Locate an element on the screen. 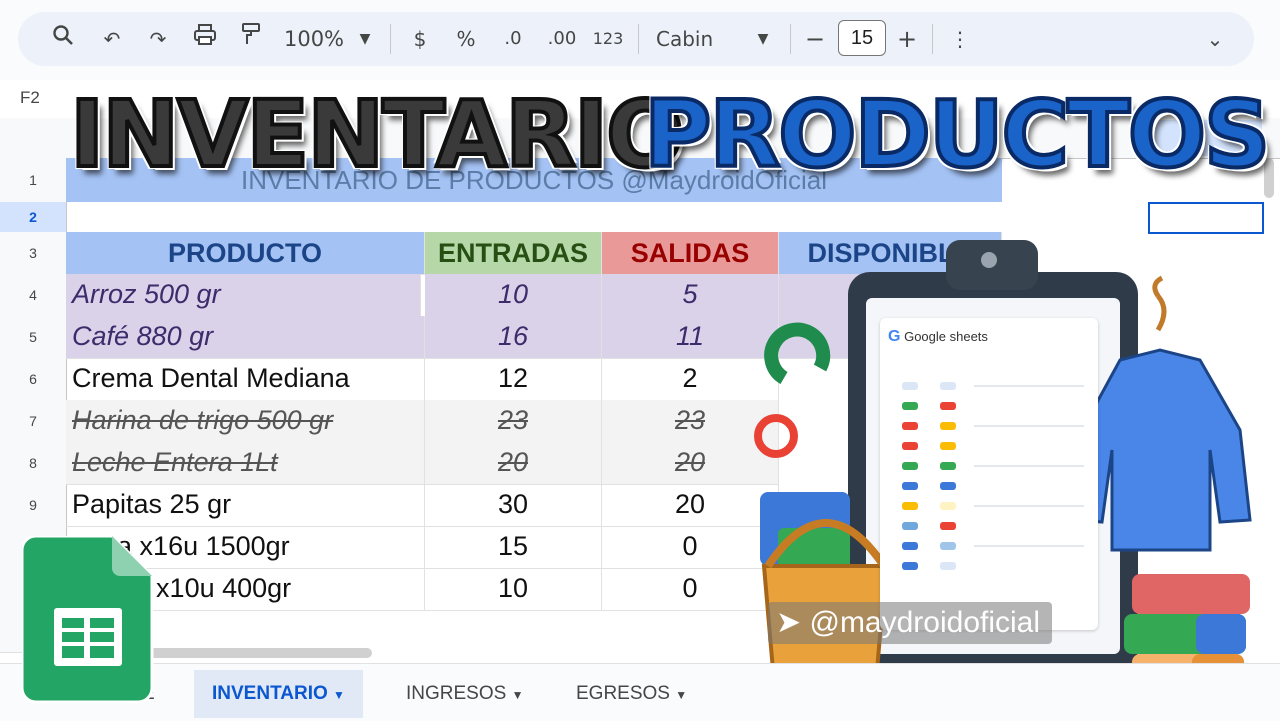 Image resolution: width=1280 pixels, height=721 pixels. overlay-title-inventario: INVENTARIO is located at coordinates (377, 134).